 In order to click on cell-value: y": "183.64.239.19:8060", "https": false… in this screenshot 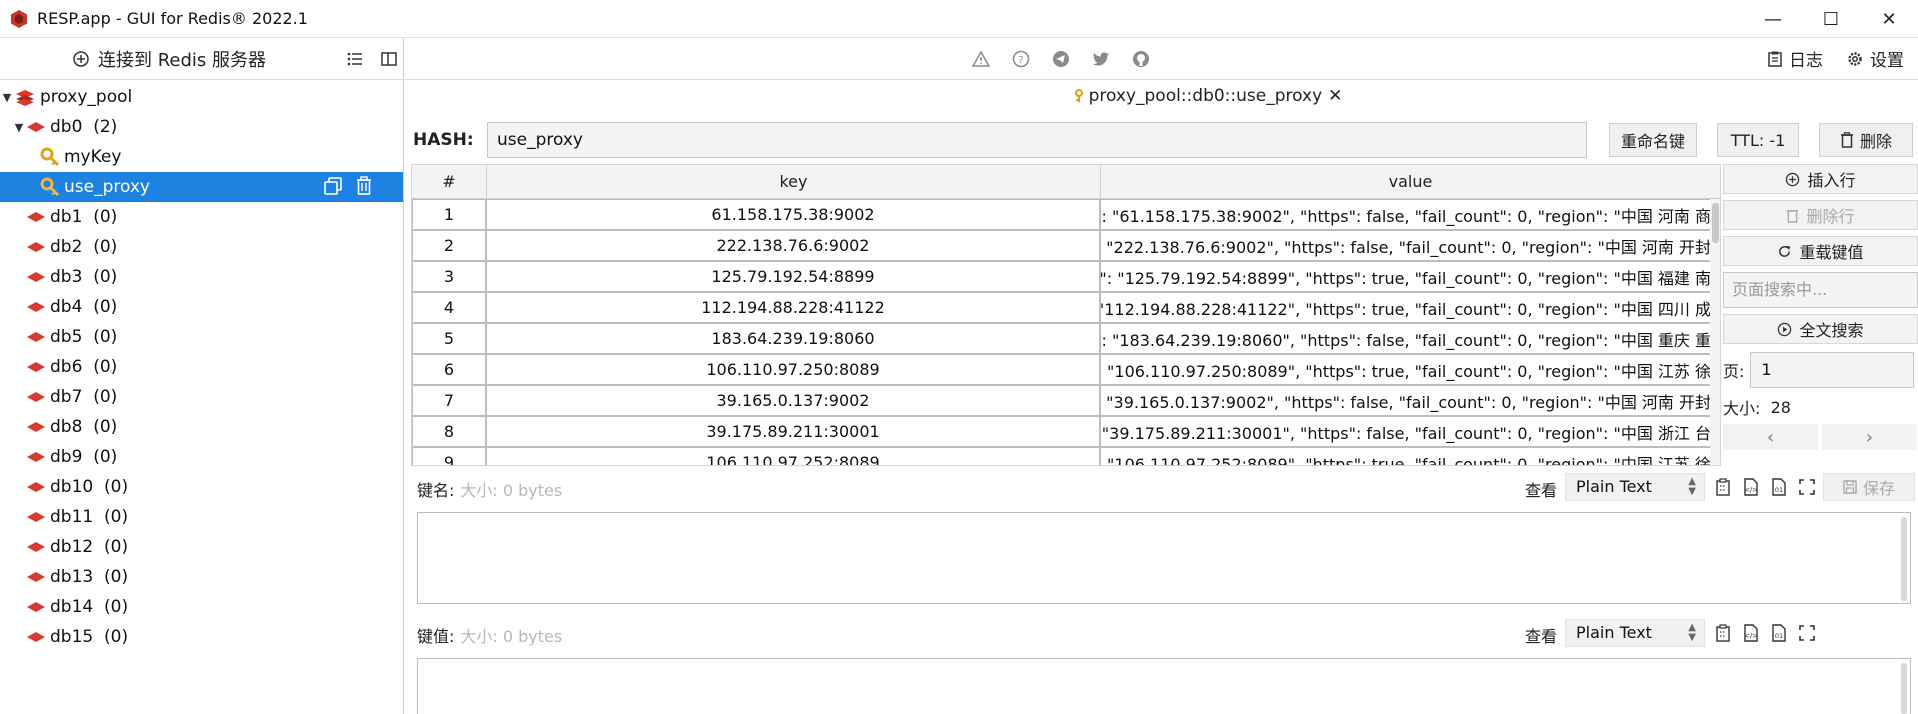, I will do `click(1406, 338)`.